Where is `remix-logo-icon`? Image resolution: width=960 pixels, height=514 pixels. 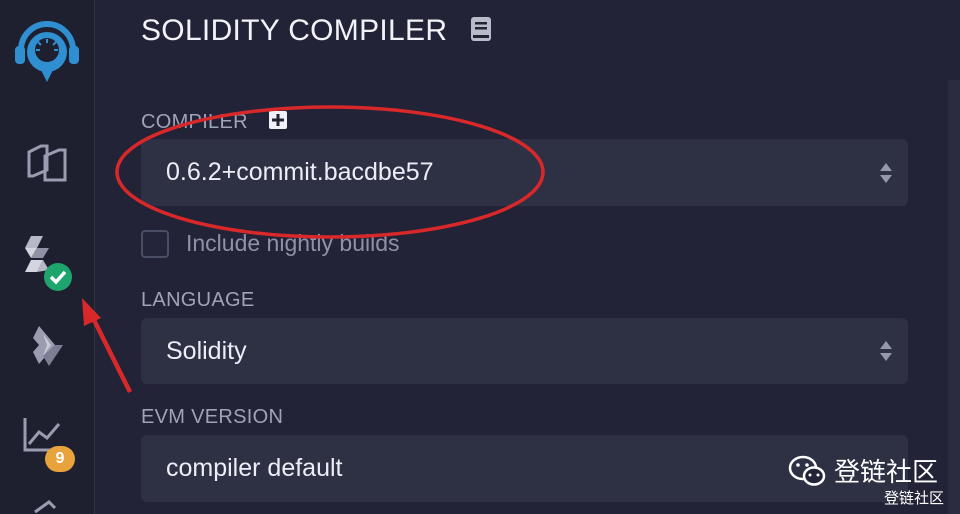 remix-logo-icon is located at coordinates (47, 48).